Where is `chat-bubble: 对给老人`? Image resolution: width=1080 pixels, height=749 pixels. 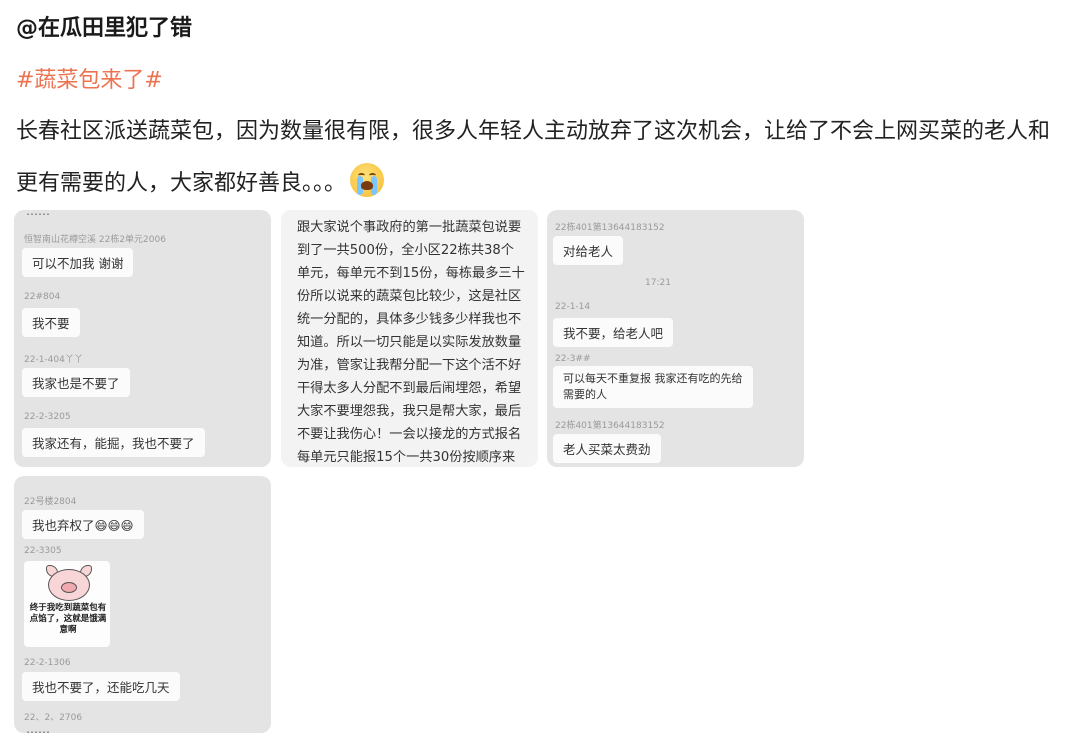
chat-bubble: 对给老人 is located at coordinates (588, 250).